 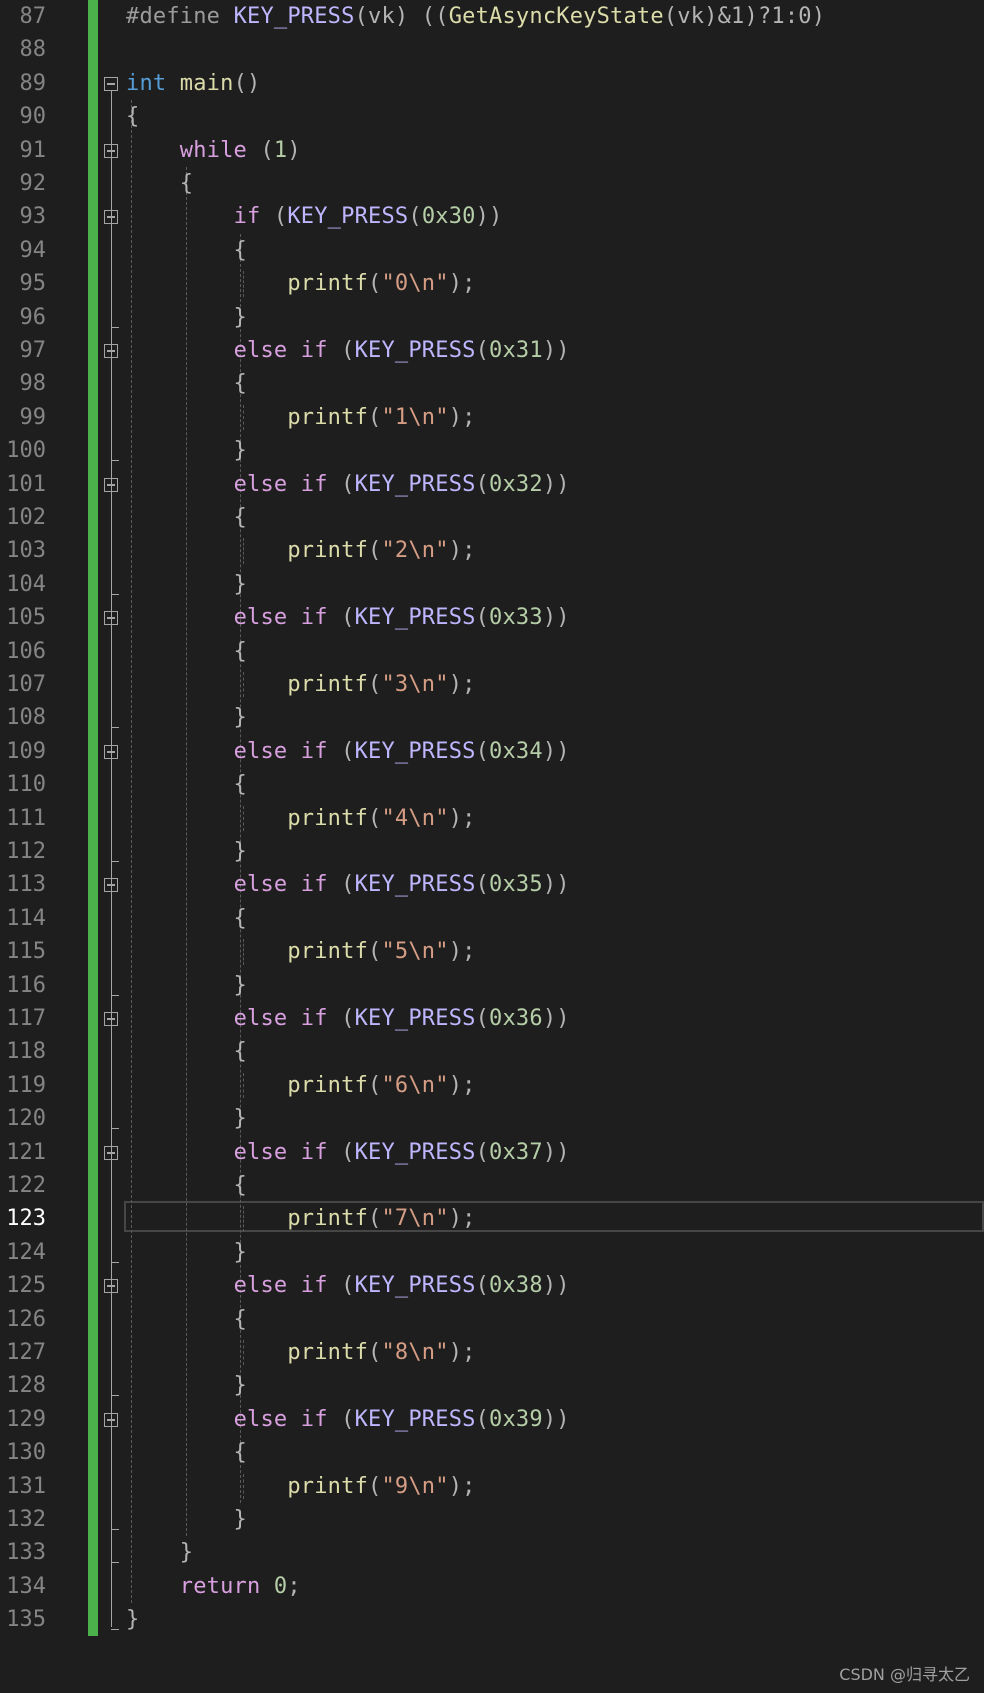 I want to click on code-line: 98 {, so click(x=492, y=383).